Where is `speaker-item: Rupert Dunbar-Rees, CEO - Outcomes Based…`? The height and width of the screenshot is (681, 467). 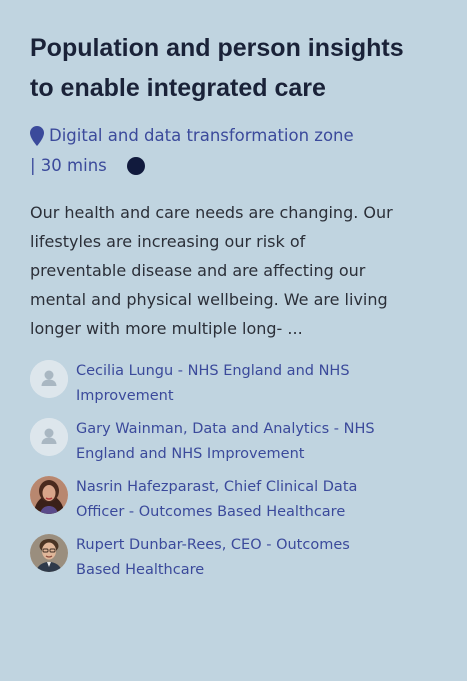 speaker-item: Rupert Dunbar-Rees, CEO - Outcomes Based… is located at coordinates (233, 558).